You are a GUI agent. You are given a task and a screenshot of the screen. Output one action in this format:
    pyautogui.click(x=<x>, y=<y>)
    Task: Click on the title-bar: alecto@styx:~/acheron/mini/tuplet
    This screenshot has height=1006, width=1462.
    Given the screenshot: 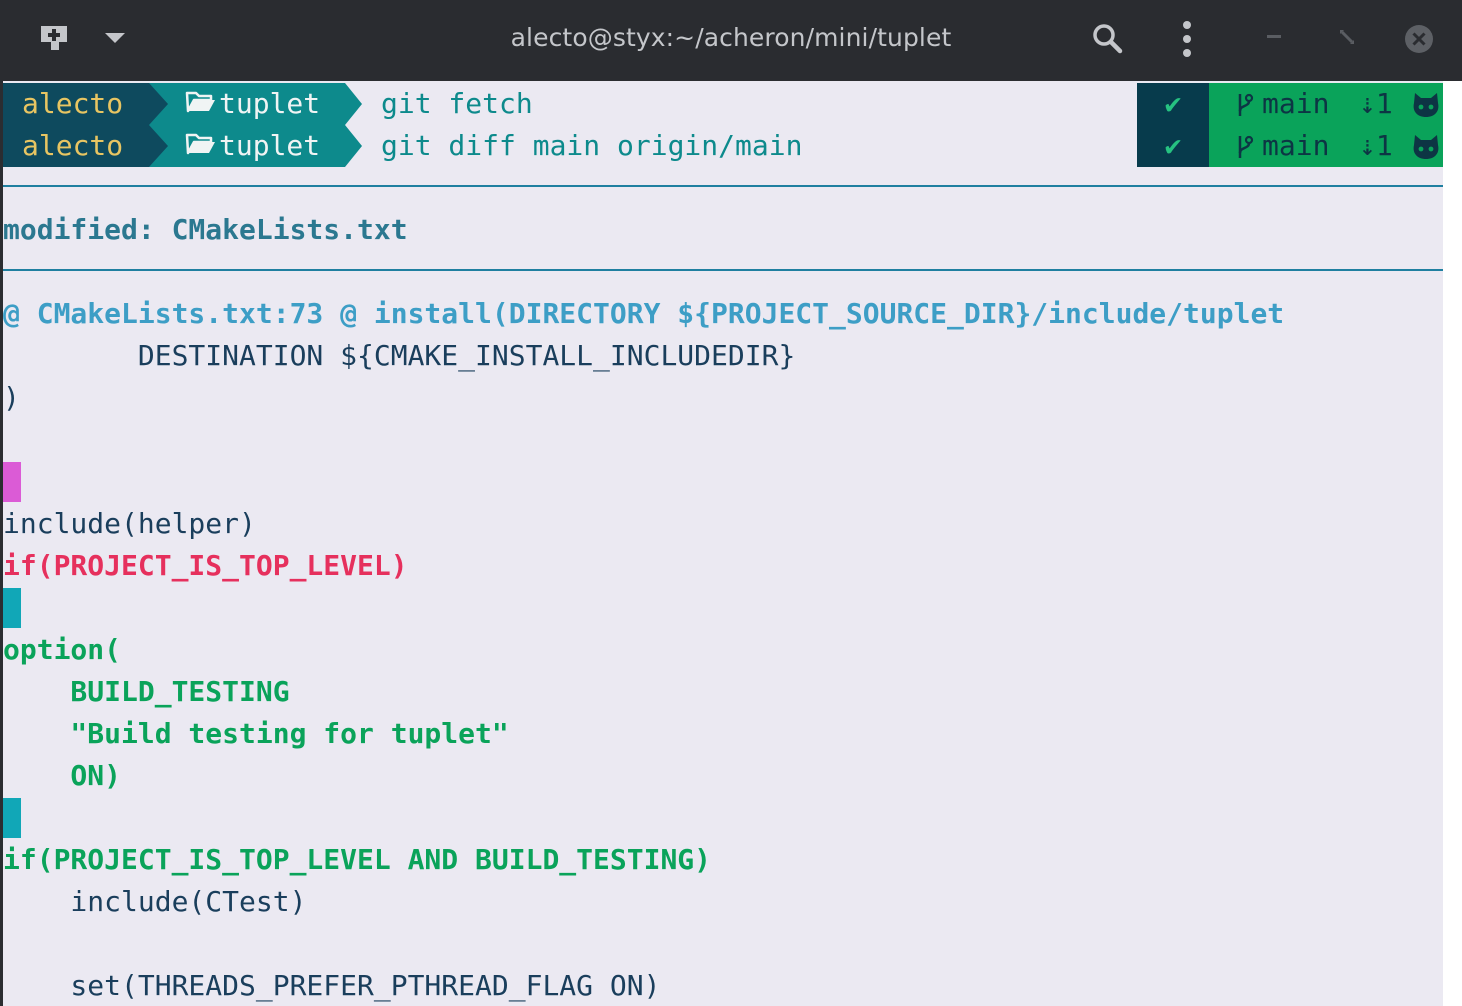 What is the action you would take?
    pyautogui.click(x=731, y=40)
    